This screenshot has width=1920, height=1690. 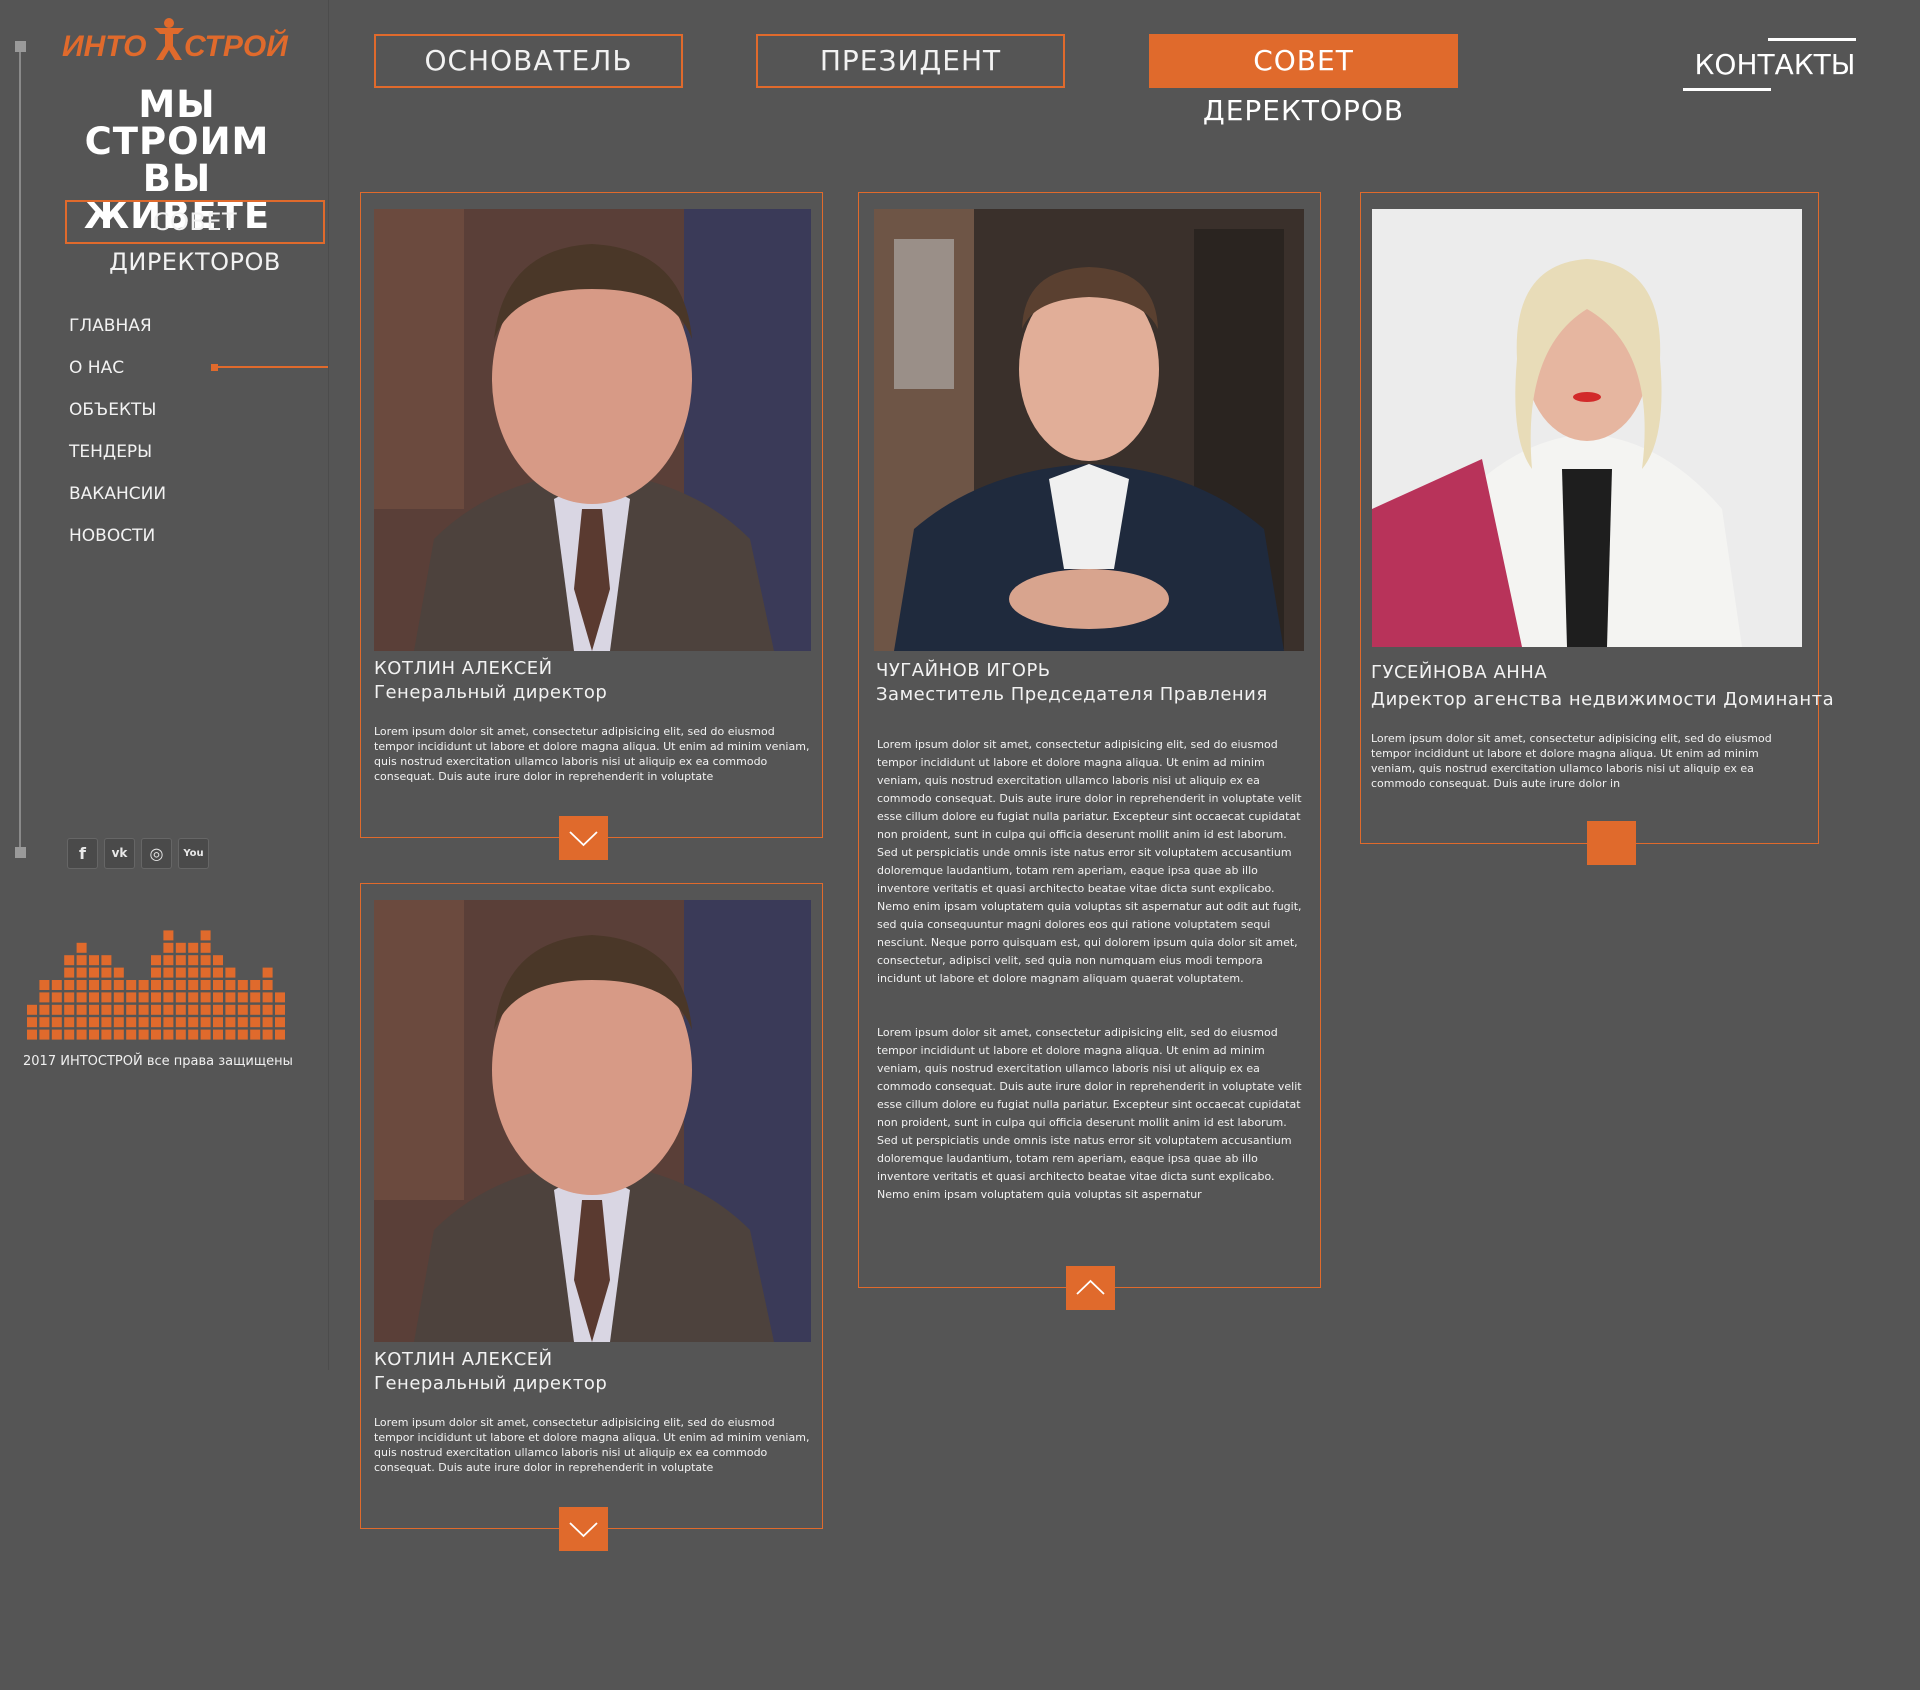 What do you see at coordinates (528, 61) in the screenshot?
I see `tab-founder: ОСНОВАТЕЛЬ` at bounding box center [528, 61].